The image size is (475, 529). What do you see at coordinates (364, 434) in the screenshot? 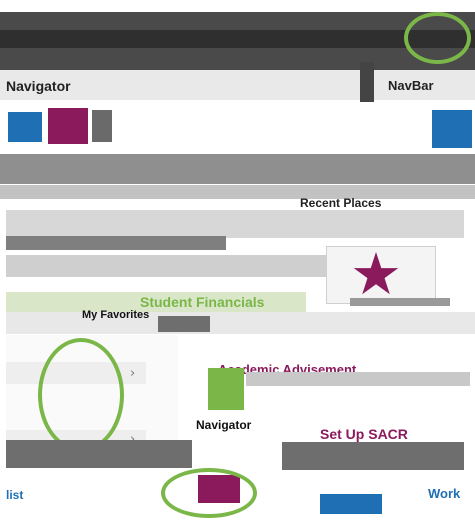
I see `setup-sacr-title: Set Up SACR` at bounding box center [364, 434].